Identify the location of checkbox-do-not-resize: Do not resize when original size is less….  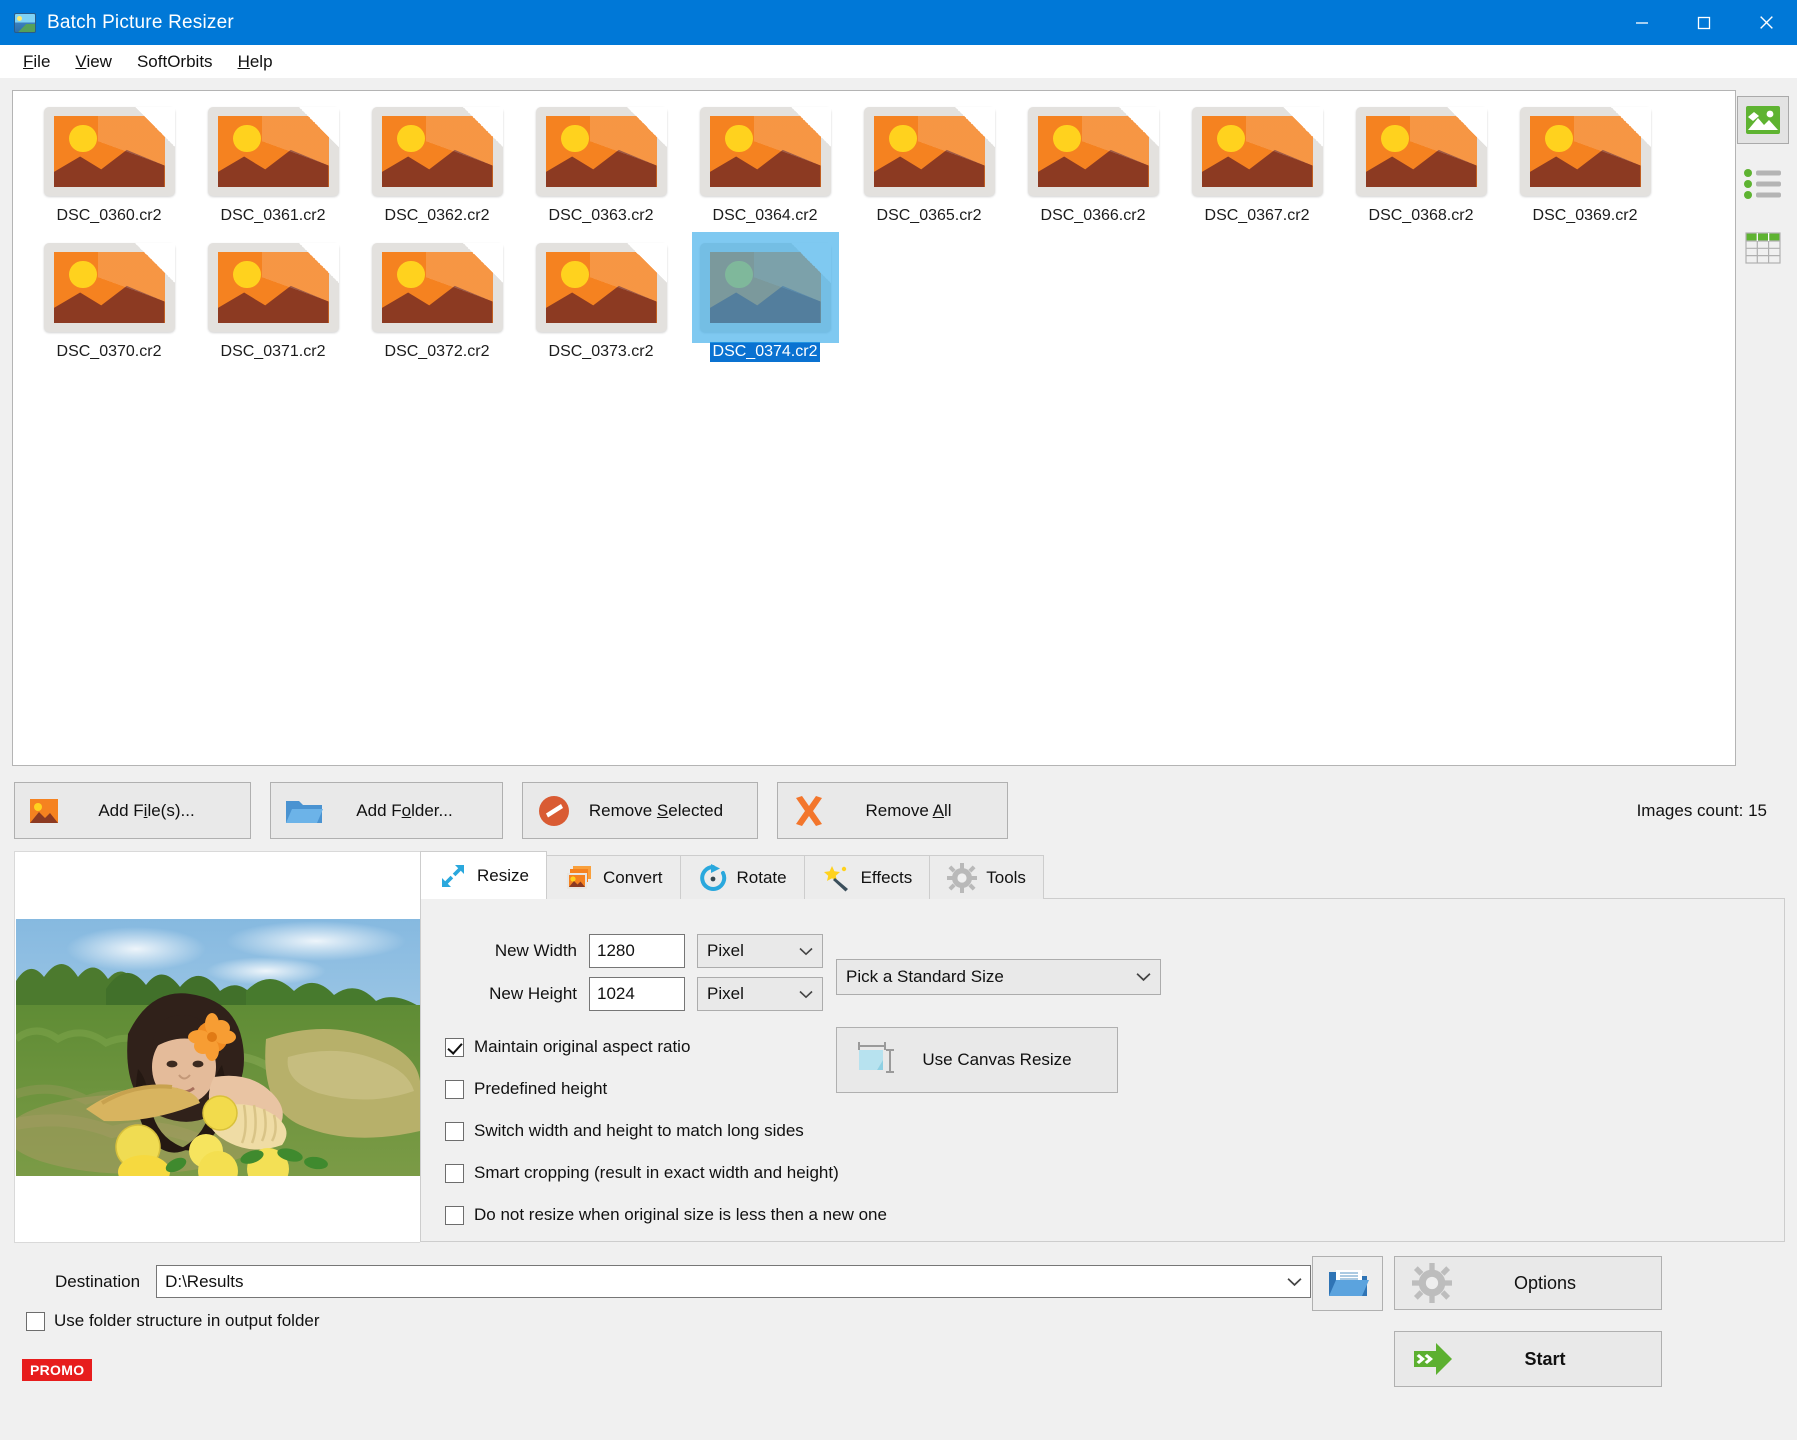
(666, 1215).